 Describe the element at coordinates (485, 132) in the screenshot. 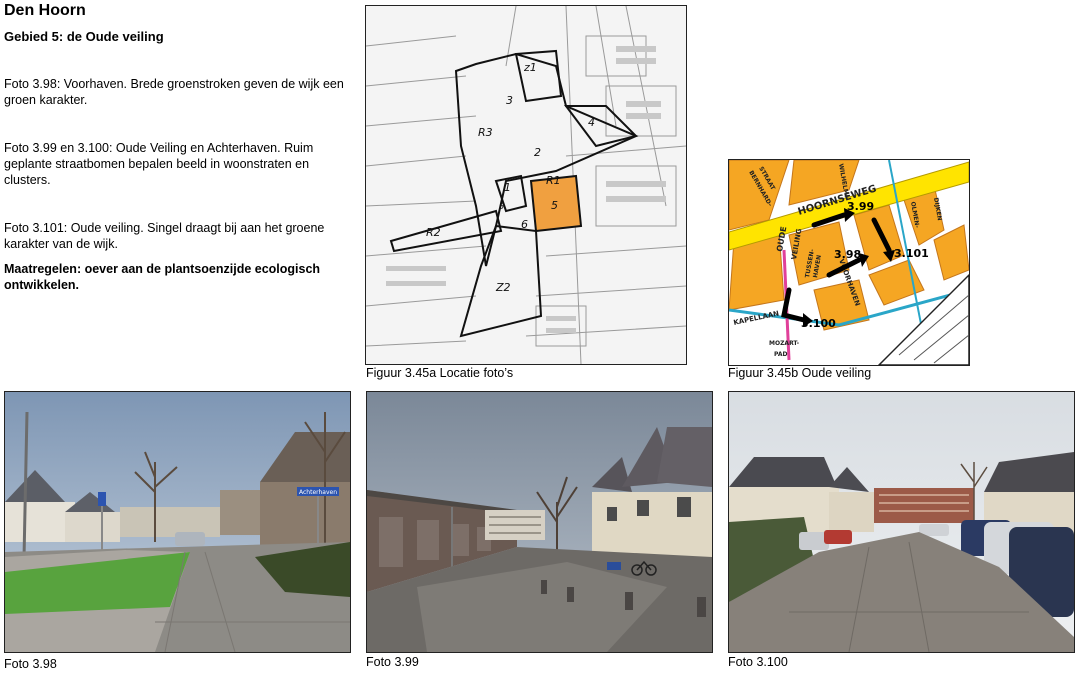

I see `zone-r3-label: R3` at that location.